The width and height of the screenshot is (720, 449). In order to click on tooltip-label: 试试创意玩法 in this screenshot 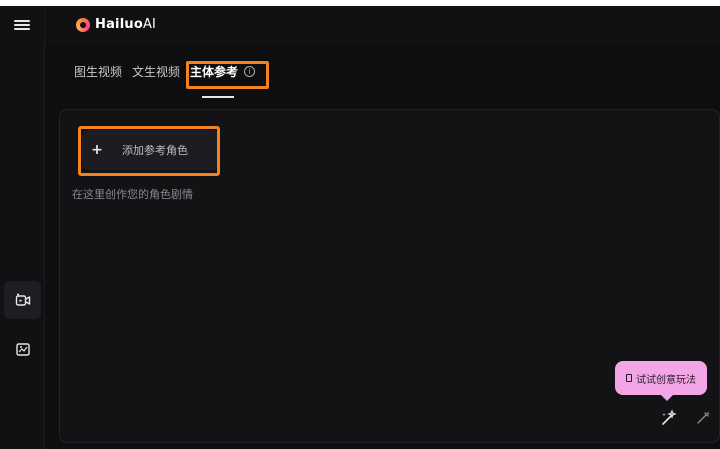, I will do `click(666, 380)`.